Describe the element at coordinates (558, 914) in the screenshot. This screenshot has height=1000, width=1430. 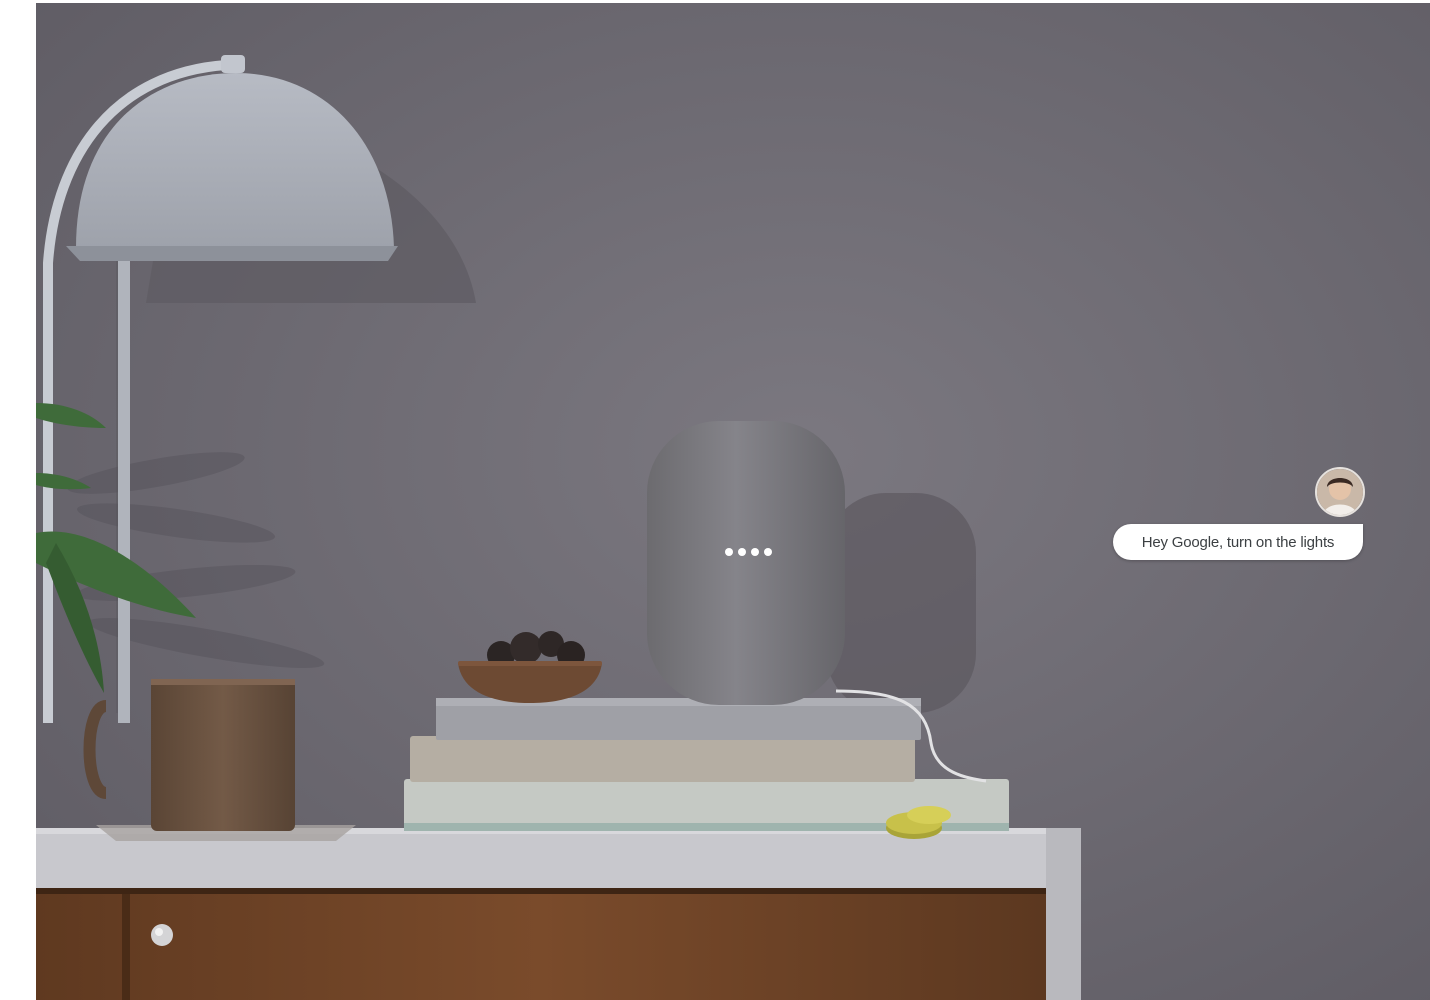
I see `dresser` at that location.